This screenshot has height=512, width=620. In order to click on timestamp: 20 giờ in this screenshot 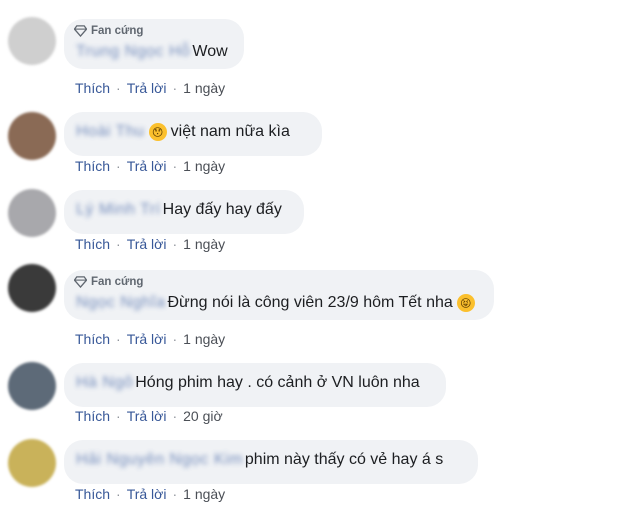, I will do `click(203, 416)`.